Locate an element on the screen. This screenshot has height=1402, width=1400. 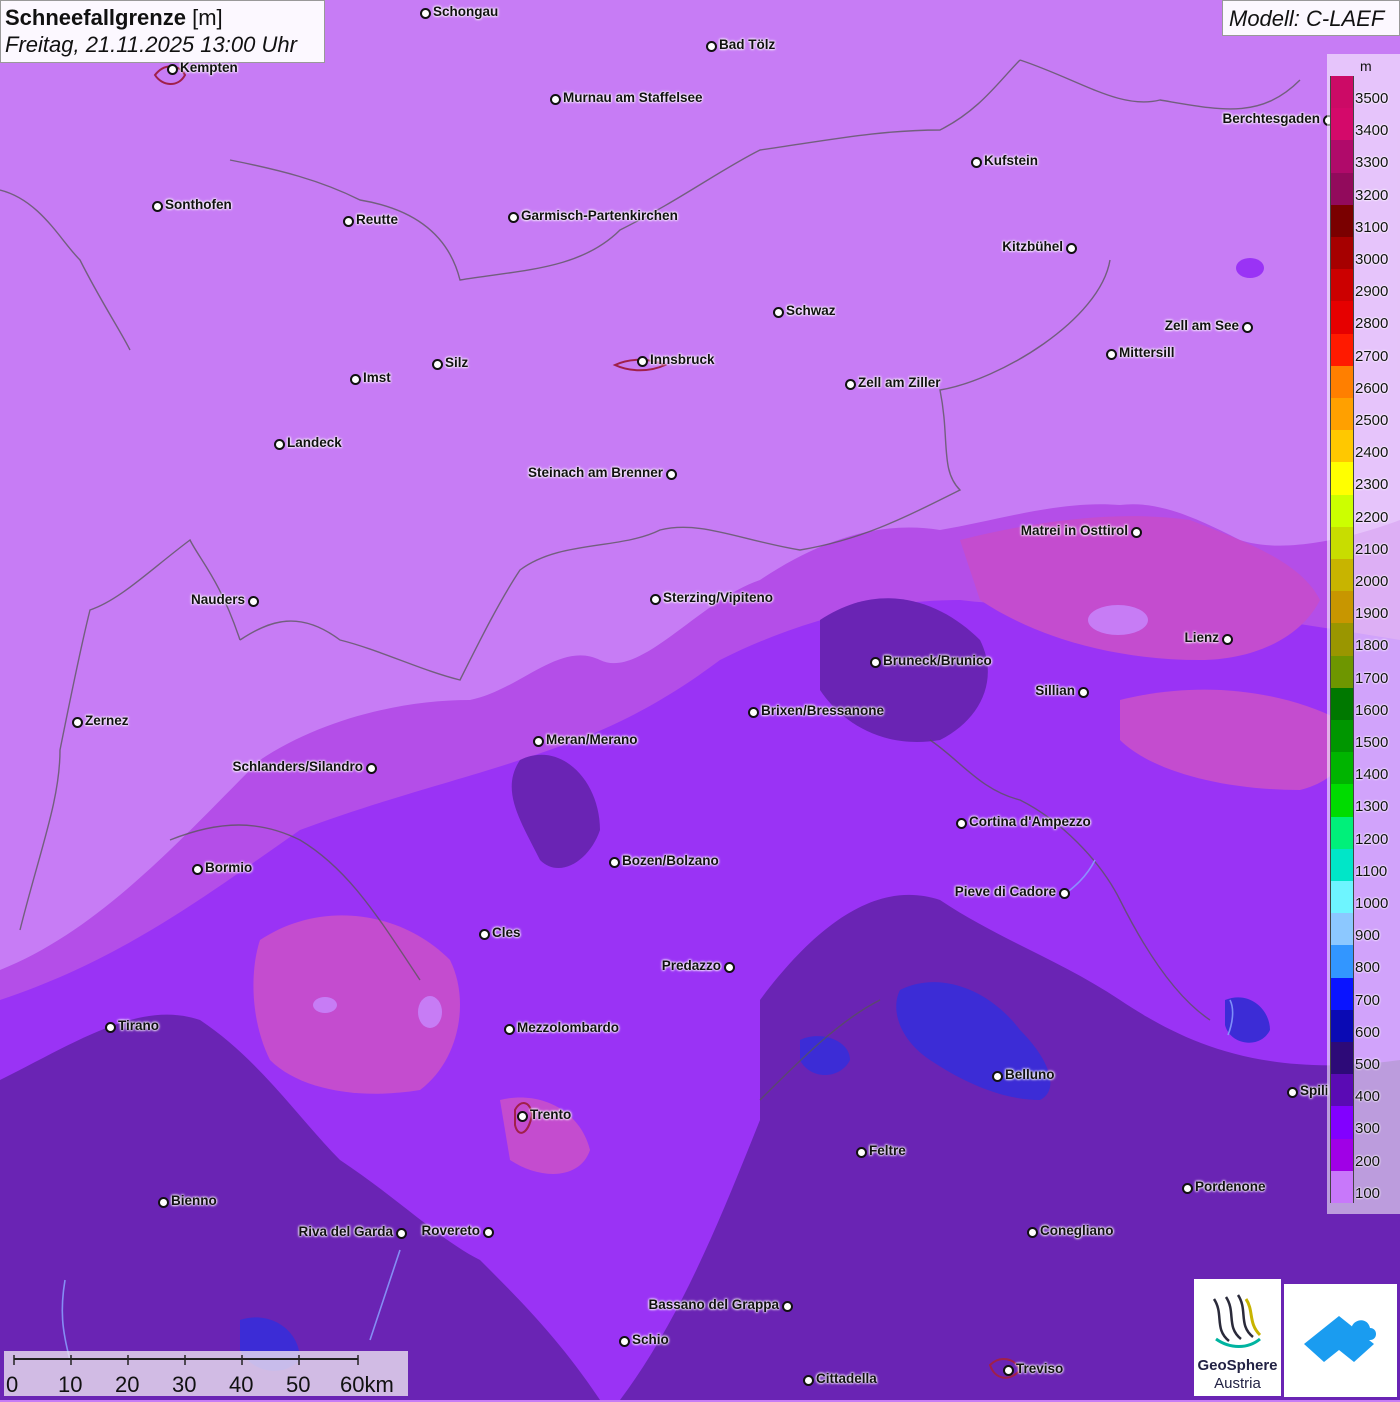
scale-tick: 0 is located at coordinates (12, 1384).